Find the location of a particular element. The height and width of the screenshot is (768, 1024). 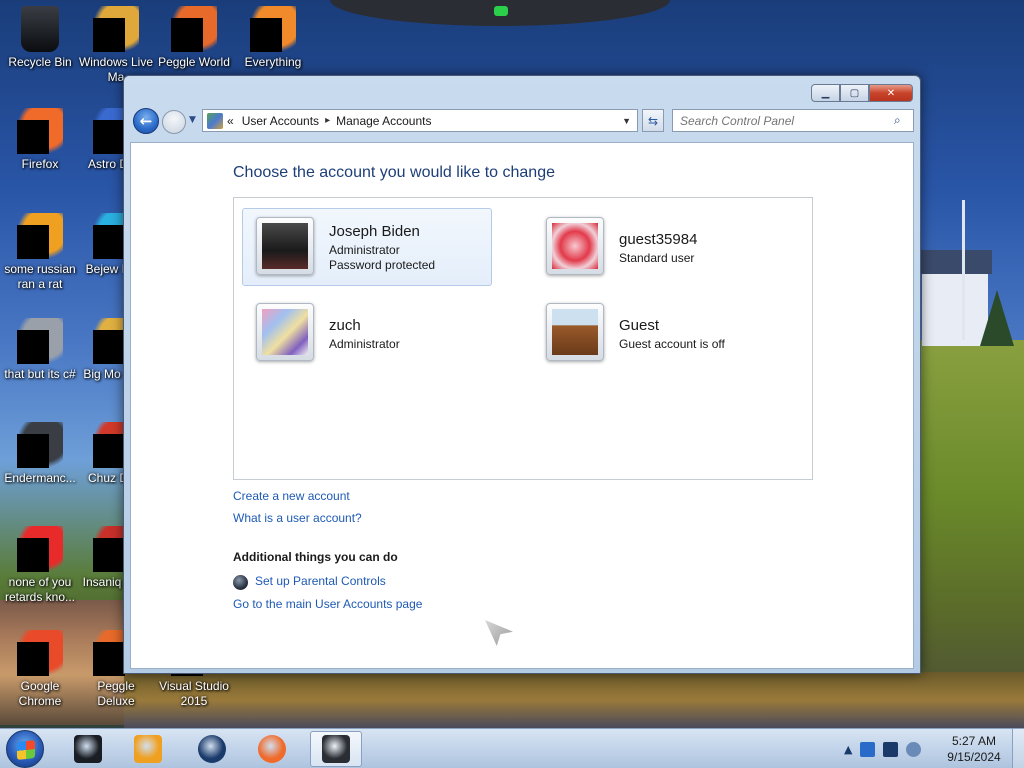

account-name: Guest is located at coordinates (639, 325).